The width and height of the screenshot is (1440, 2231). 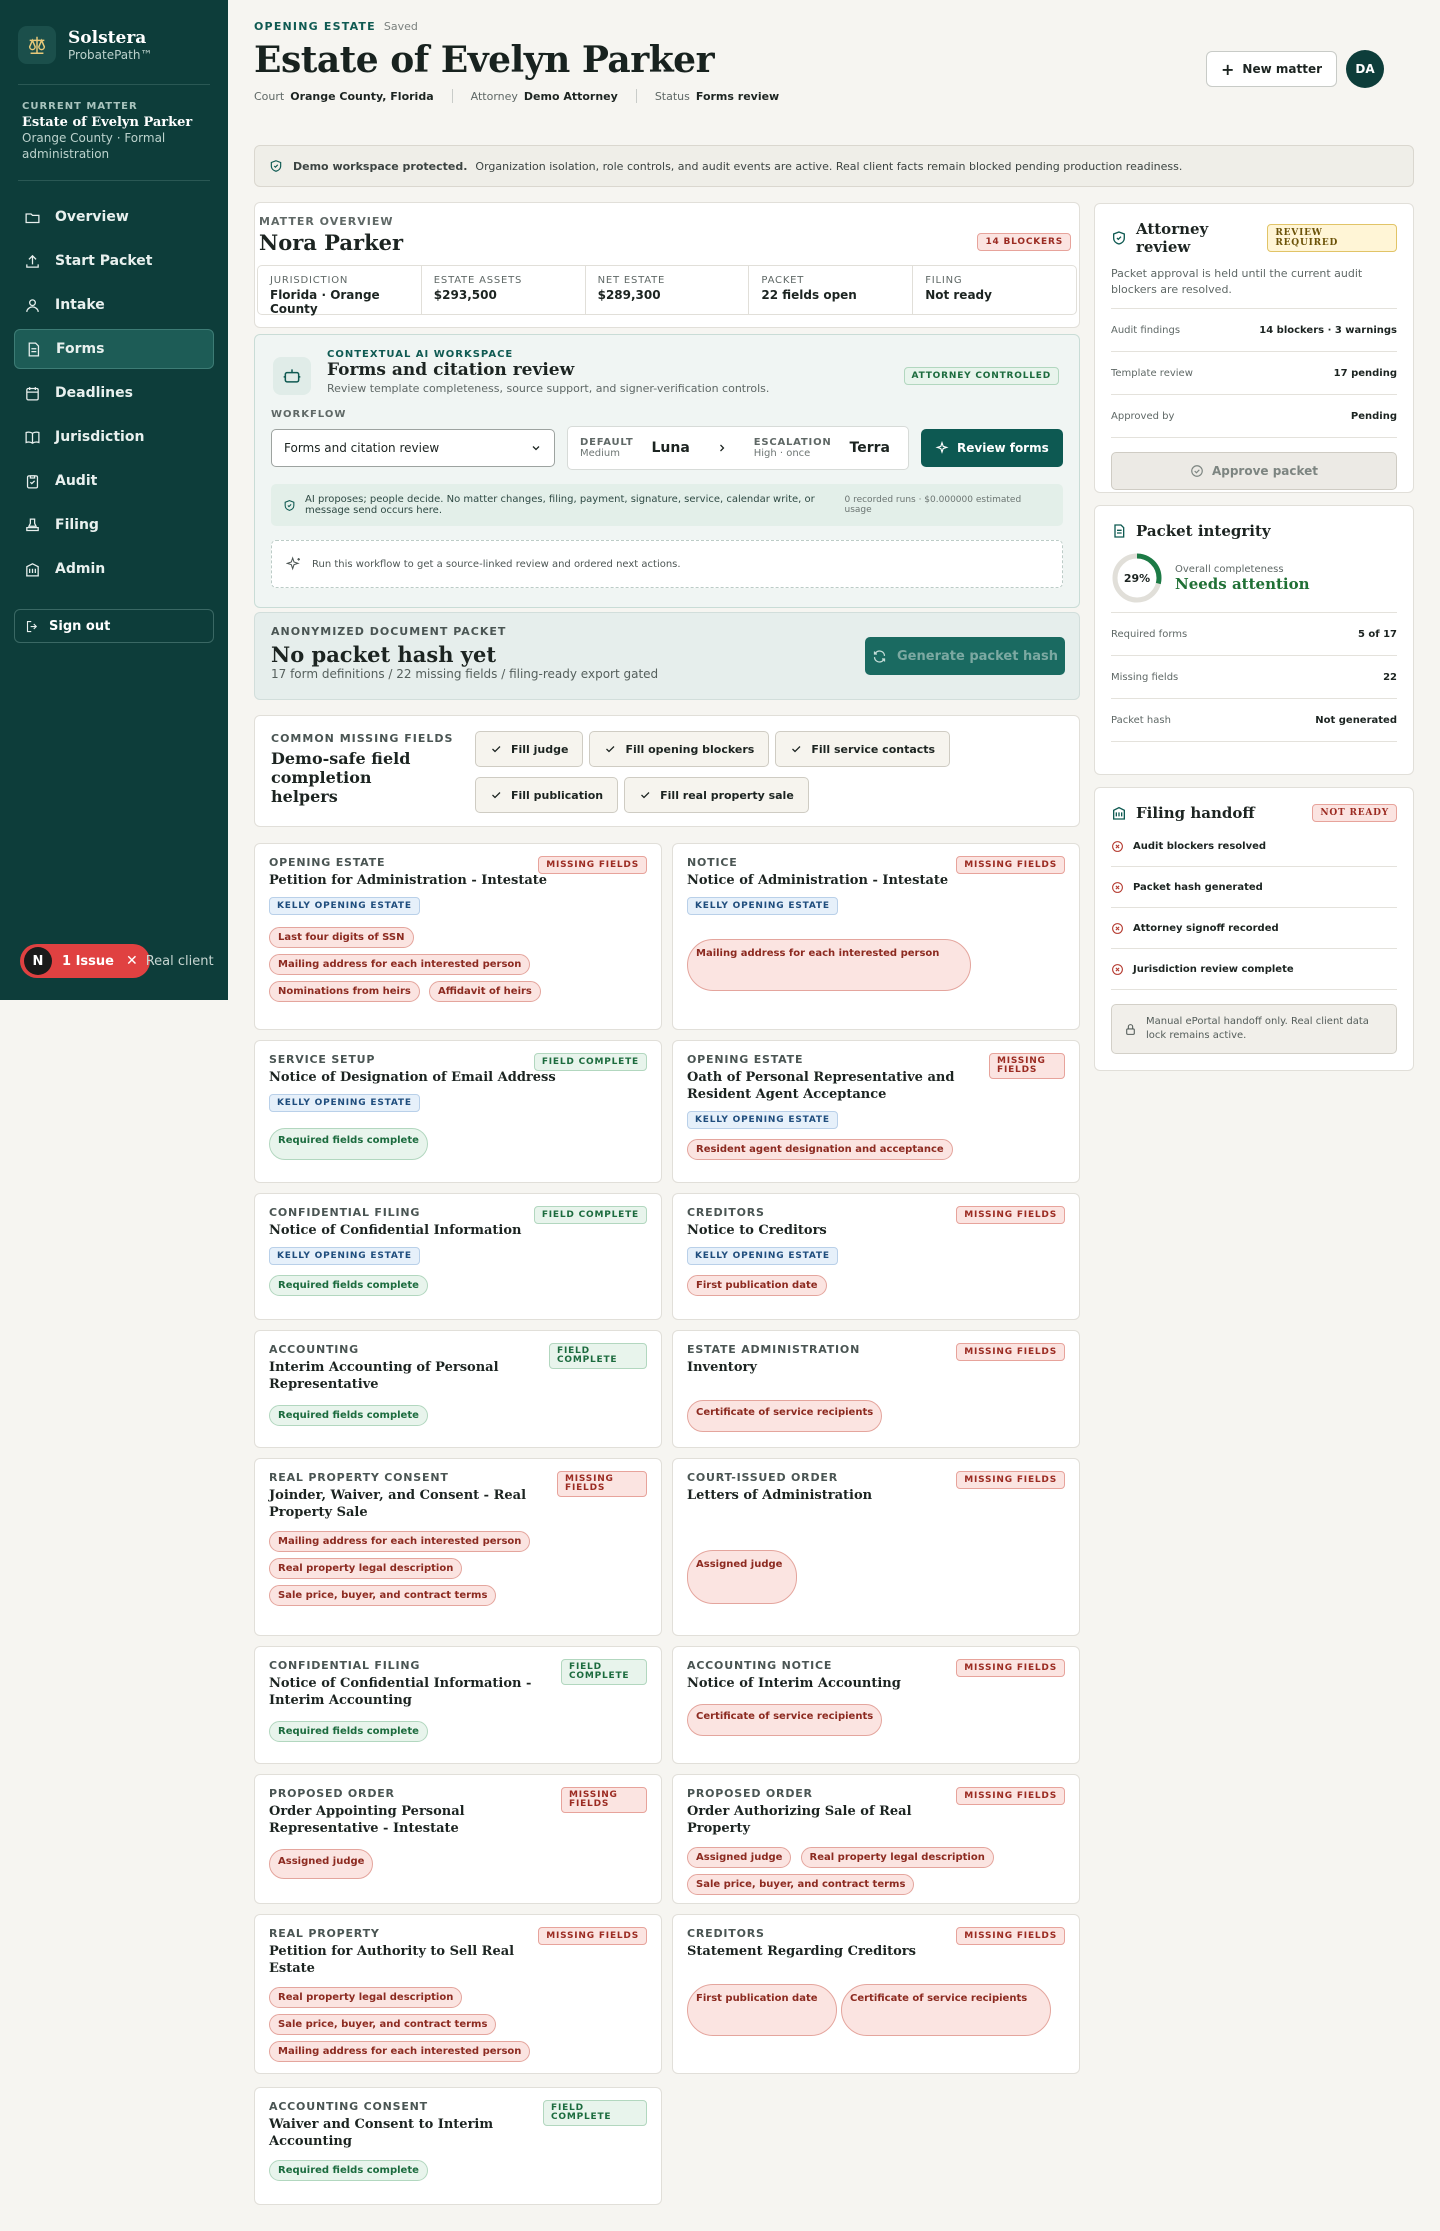 I want to click on check-label: Packet hash generated, so click(x=1198, y=887).